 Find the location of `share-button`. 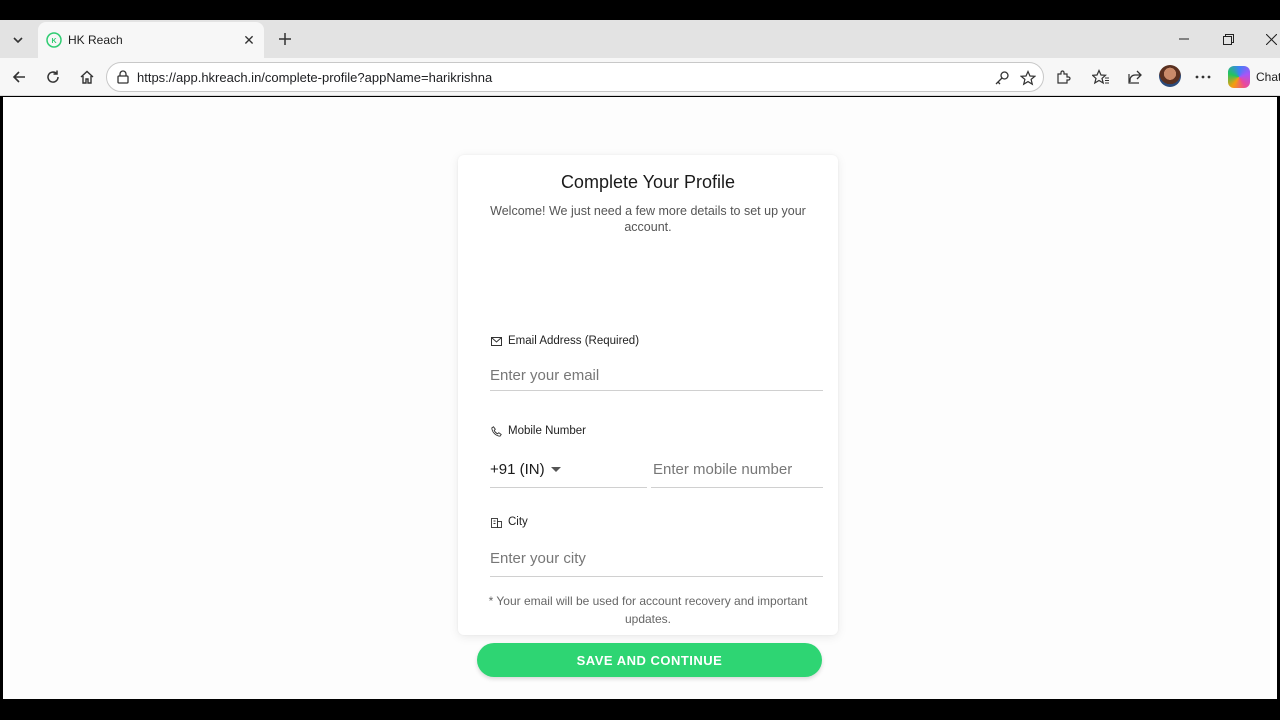

share-button is located at coordinates (1135, 77).